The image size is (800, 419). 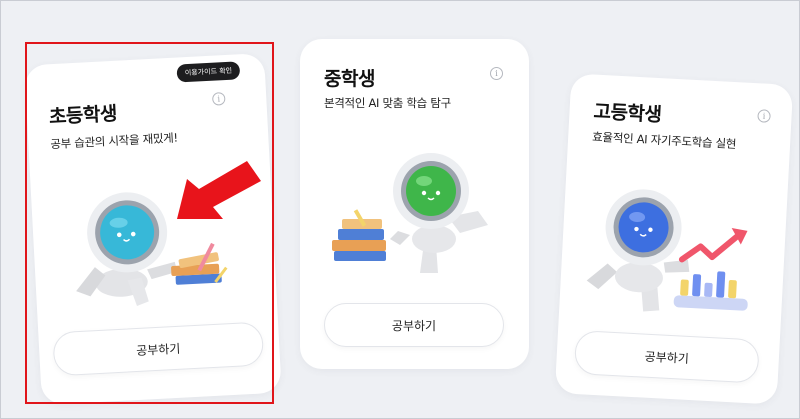 I want to click on high-school-title: 고등학생, so click(x=627, y=113).